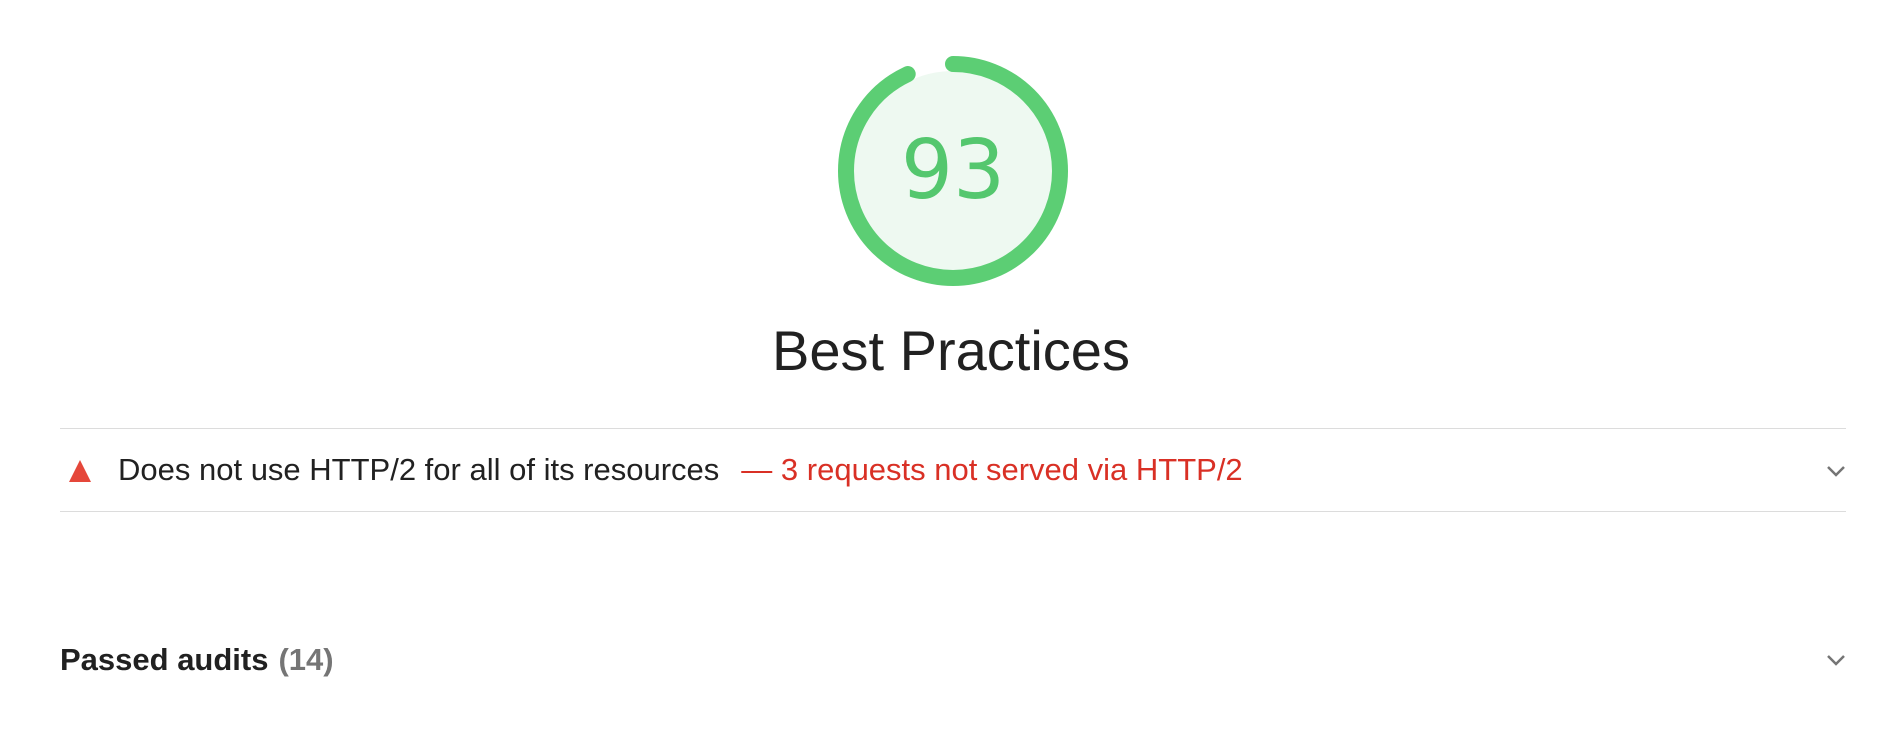 This screenshot has height=738, width=1902. Describe the element at coordinates (80, 471) in the screenshot. I see `warning-triangle-icon` at that location.